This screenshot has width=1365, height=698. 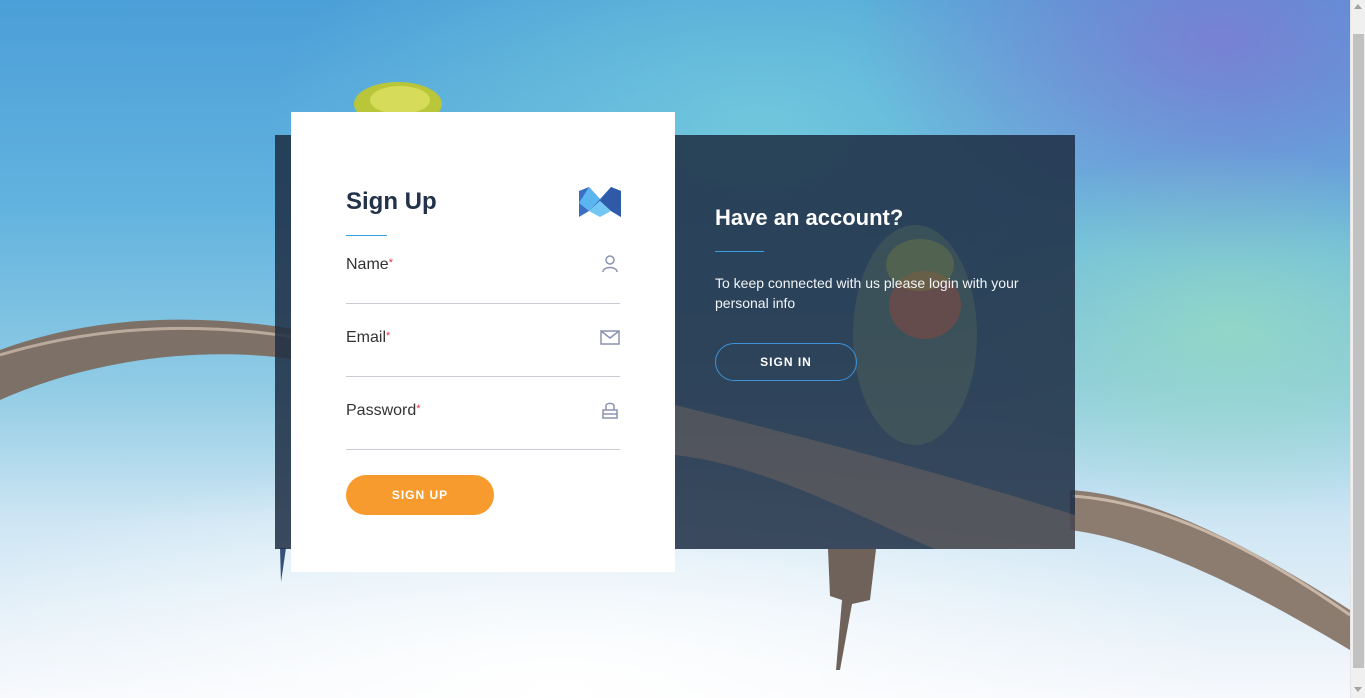 What do you see at coordinates (610, 264) in the screenshot?
I see `user-icon` at bounding box center [610, 264].